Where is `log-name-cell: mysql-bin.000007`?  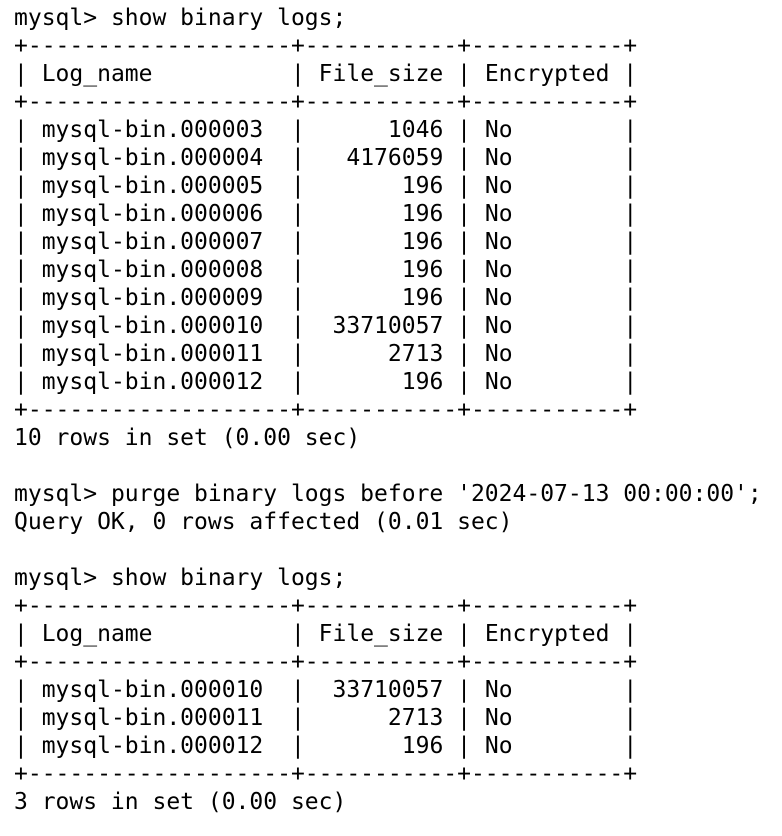
log-name-cell: mysql-bin.000007 is located at coordinates (152, 242).